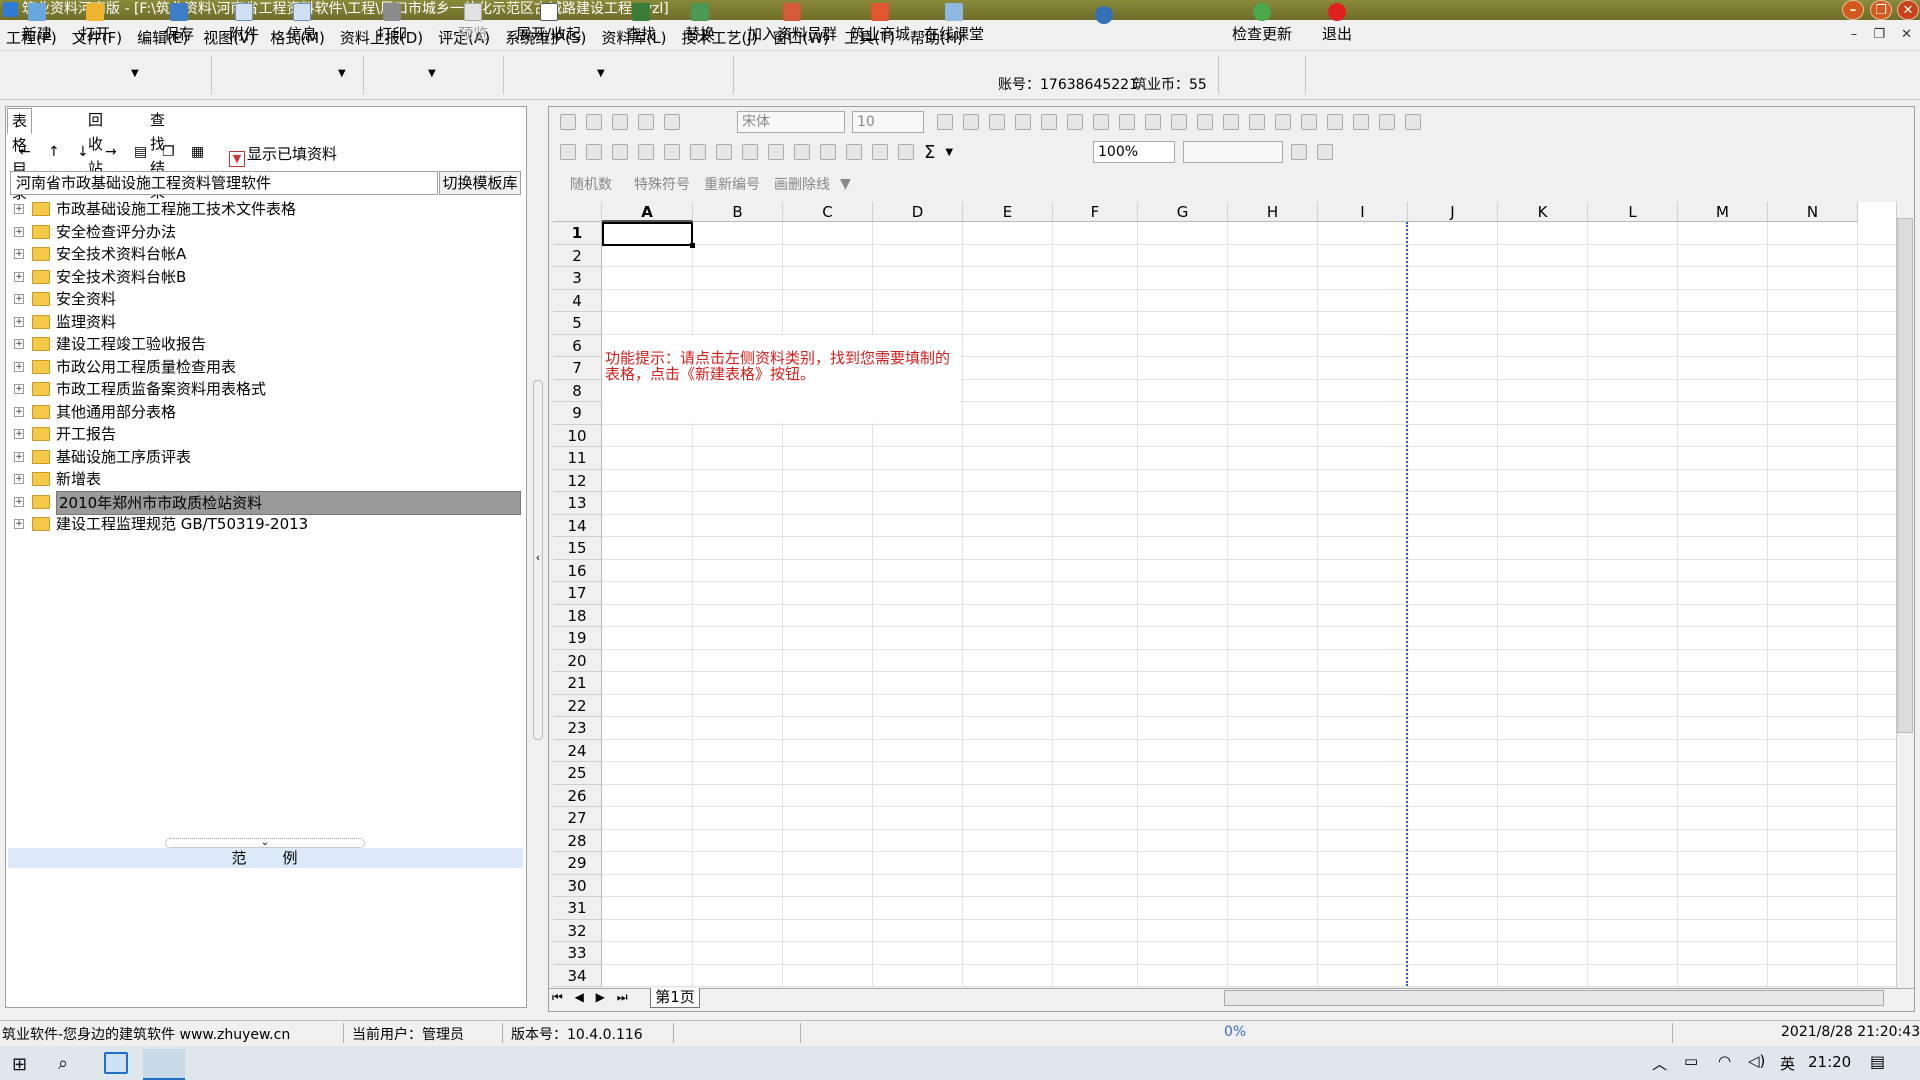 This screenshot has width=1920, height=1080. I want to click on tab-recycle-bin: 回收站, so click(95, 142).